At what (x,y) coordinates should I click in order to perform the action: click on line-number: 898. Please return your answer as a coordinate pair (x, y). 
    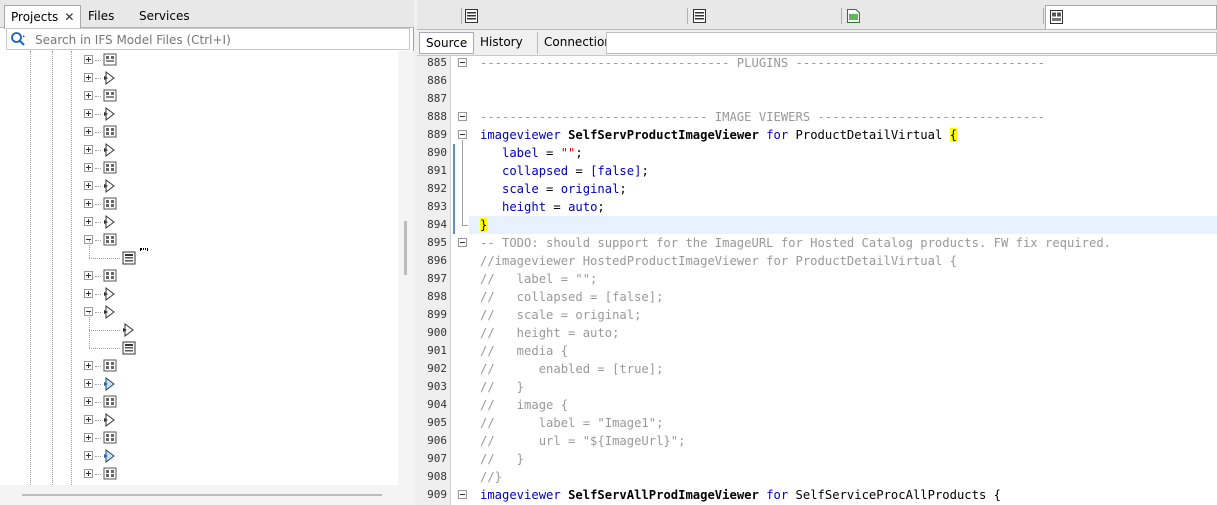
    Looking at the image, I should click on (437, 296).